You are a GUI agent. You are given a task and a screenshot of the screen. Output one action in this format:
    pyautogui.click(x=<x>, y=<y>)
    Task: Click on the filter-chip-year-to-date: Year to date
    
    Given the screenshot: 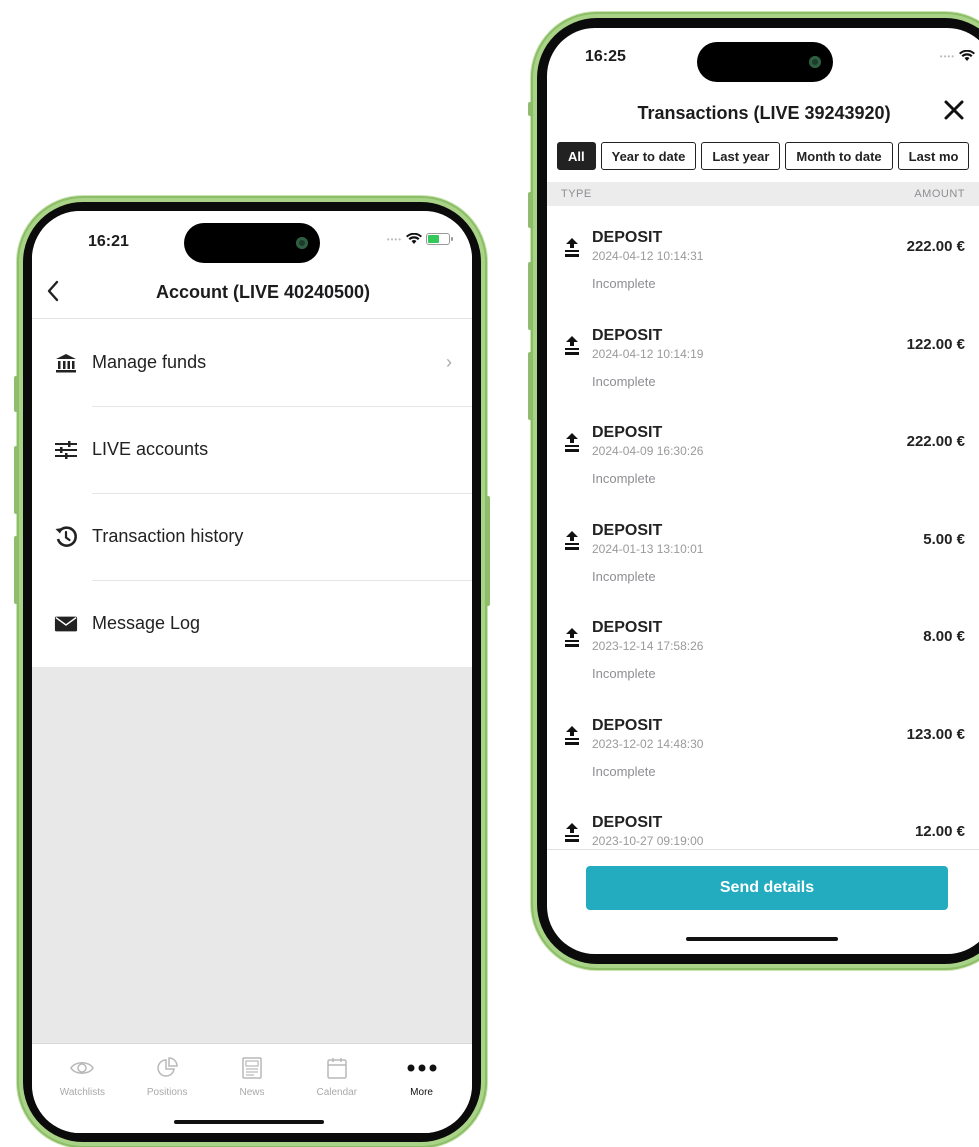 What is the action you would take?
    pyautogui.click(x=648, y=156)
    